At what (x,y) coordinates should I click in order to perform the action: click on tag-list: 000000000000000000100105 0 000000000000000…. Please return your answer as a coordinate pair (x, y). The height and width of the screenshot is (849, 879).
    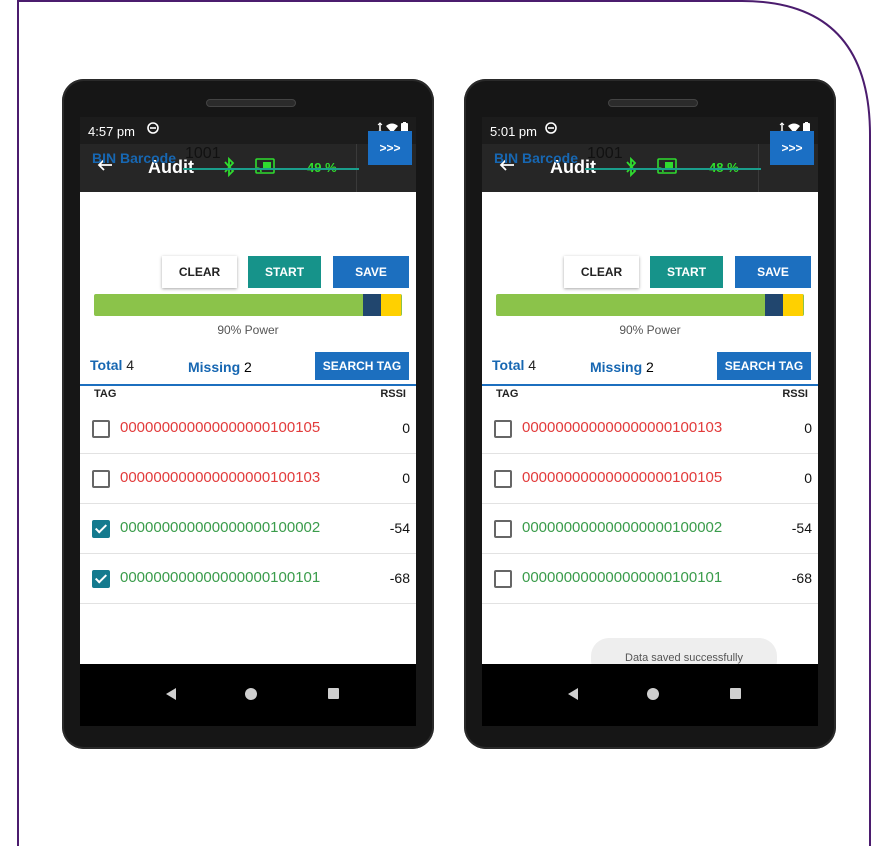
    Looking at the image, I should click on (248, 504).